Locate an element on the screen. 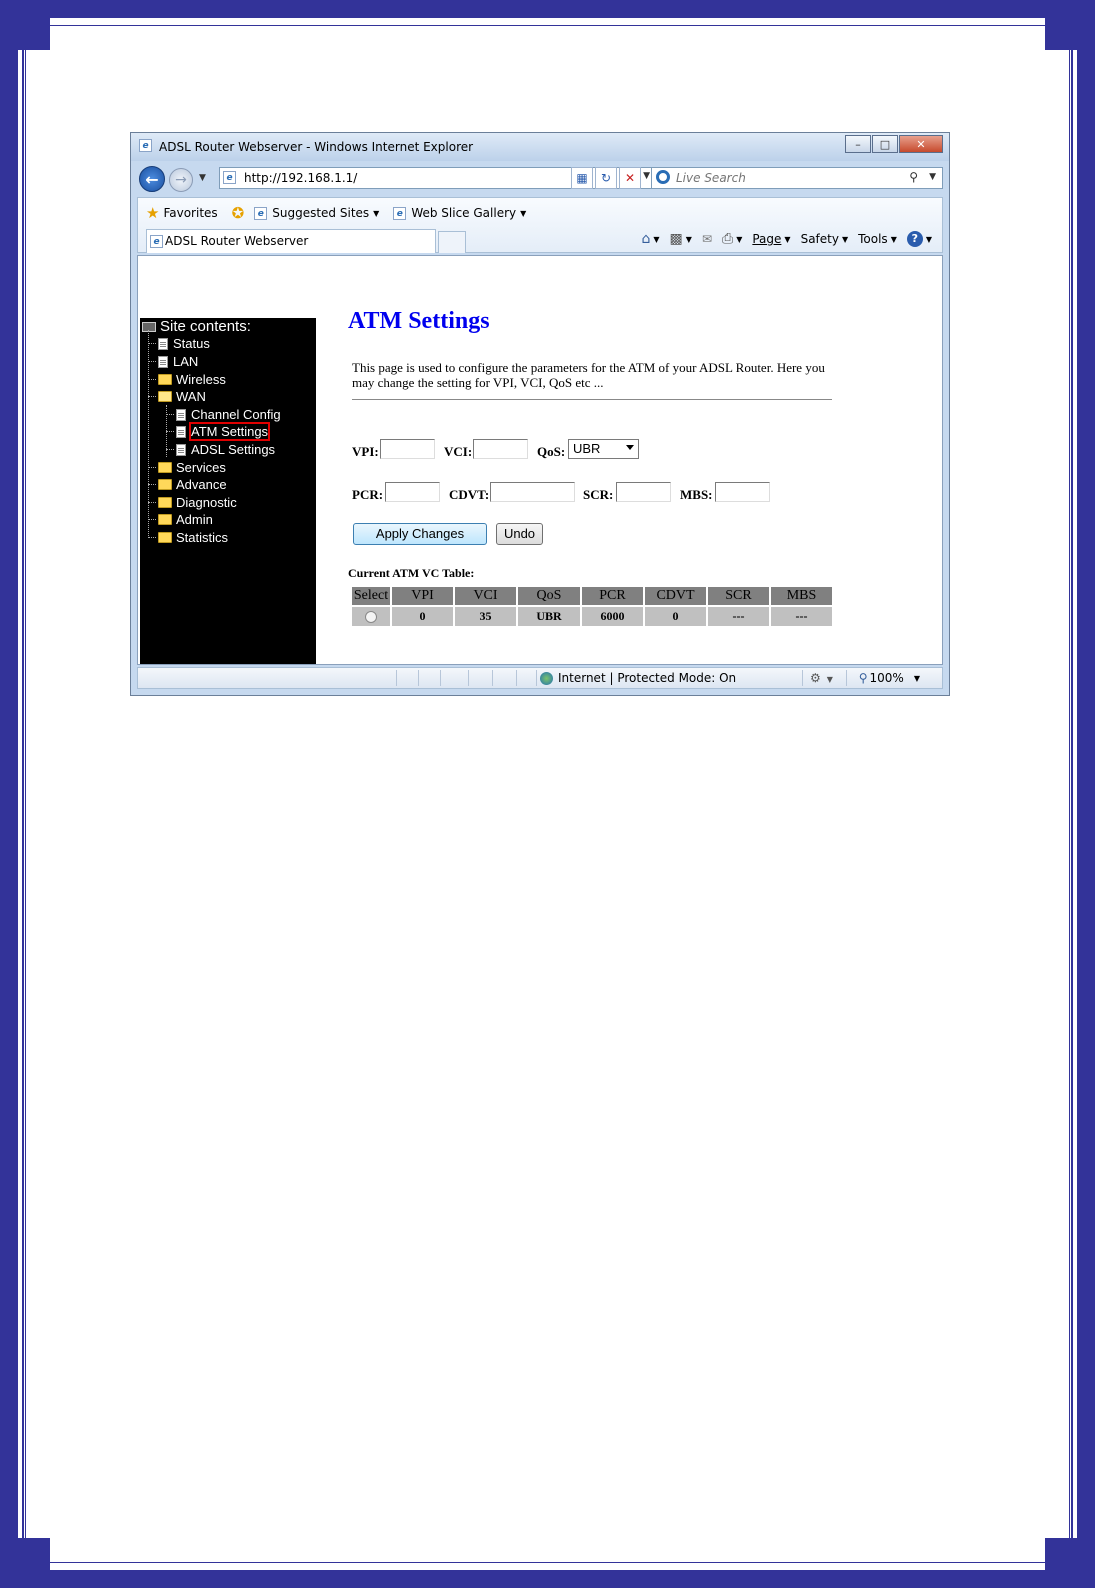  qos-select: UBR is located at coordinates (603, 449).